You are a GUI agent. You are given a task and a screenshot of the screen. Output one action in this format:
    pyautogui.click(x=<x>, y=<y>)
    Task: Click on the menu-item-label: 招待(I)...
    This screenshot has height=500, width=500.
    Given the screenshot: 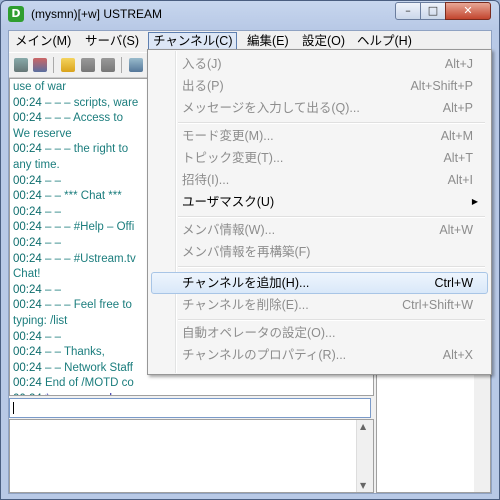 What is the action you would take?
    pyautogui.click(x=206, y=180)
    